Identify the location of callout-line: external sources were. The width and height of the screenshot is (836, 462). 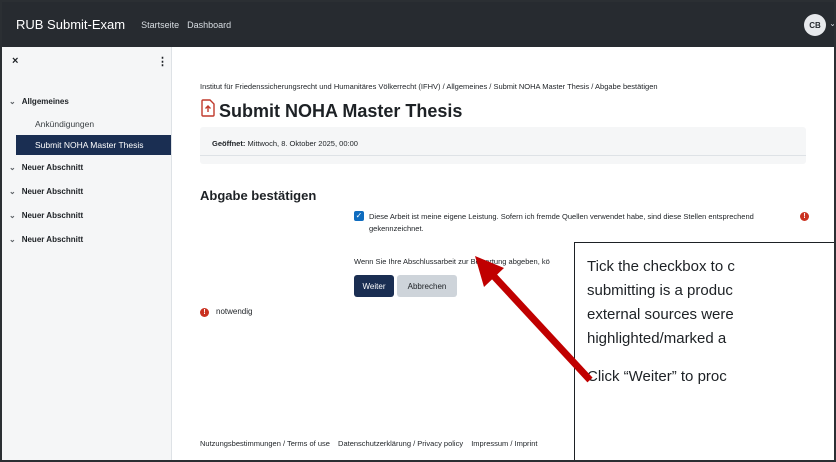
(660, 314).